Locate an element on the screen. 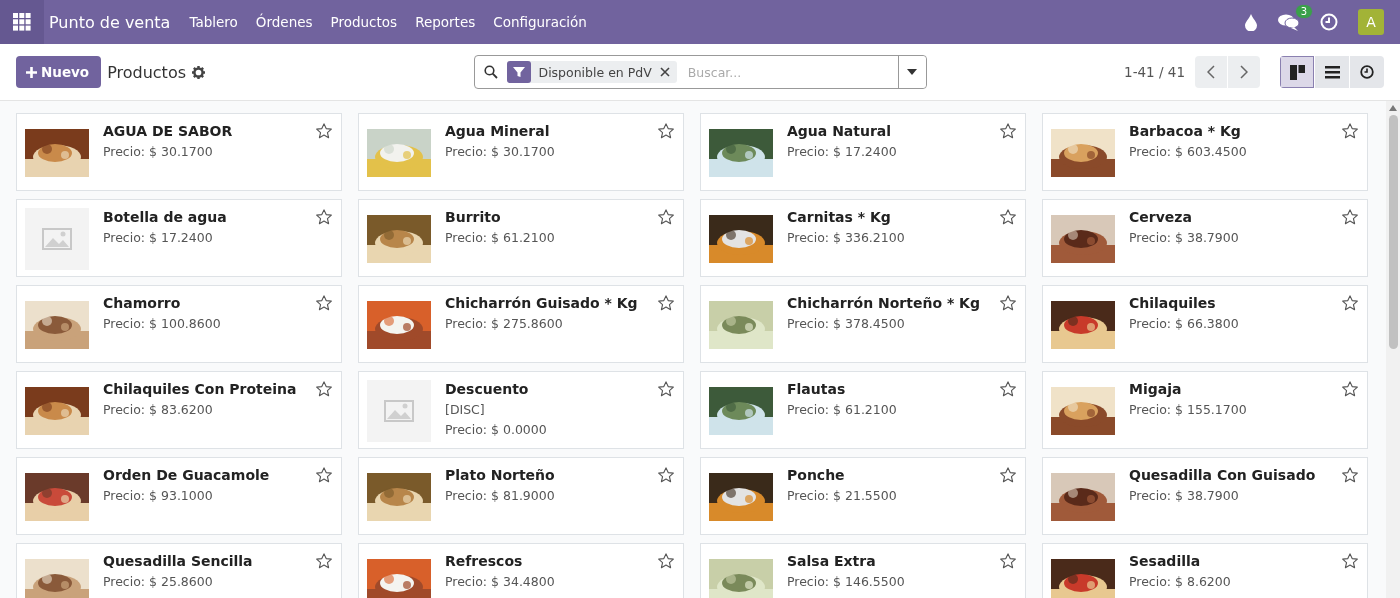 The image size is (1400, 598). product-name: Salsa Extra is located at coordinates (832, 561).